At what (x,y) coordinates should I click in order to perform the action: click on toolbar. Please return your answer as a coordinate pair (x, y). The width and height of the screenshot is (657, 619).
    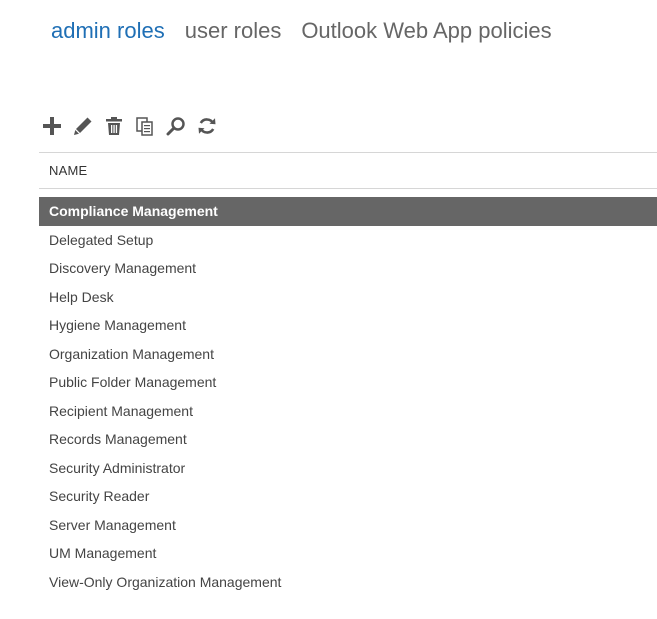
    Looking at the image, I should click on (134, 126).